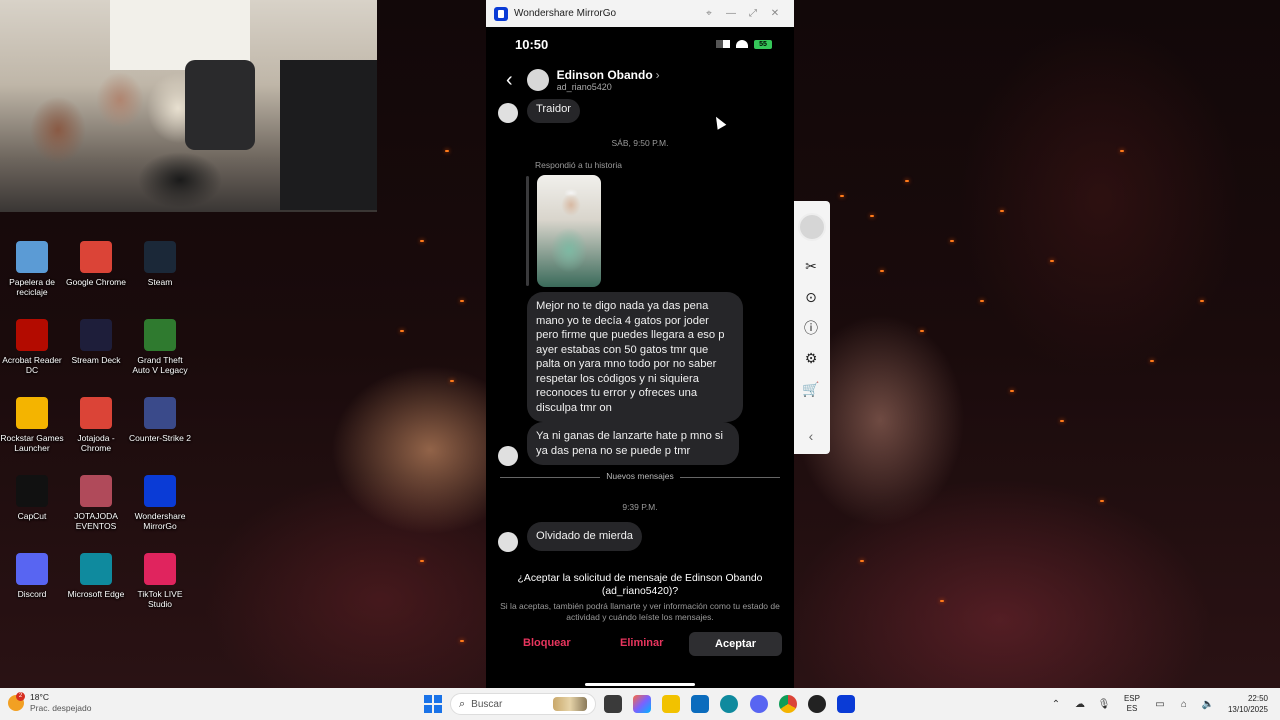 Image resolution: width=1280 pixels, height=720 pixels. What do you see at coordinates (640, 507) in the screenshot?
I see `timestamp: 9:39 P.M.` at bounding box center [640, 507].